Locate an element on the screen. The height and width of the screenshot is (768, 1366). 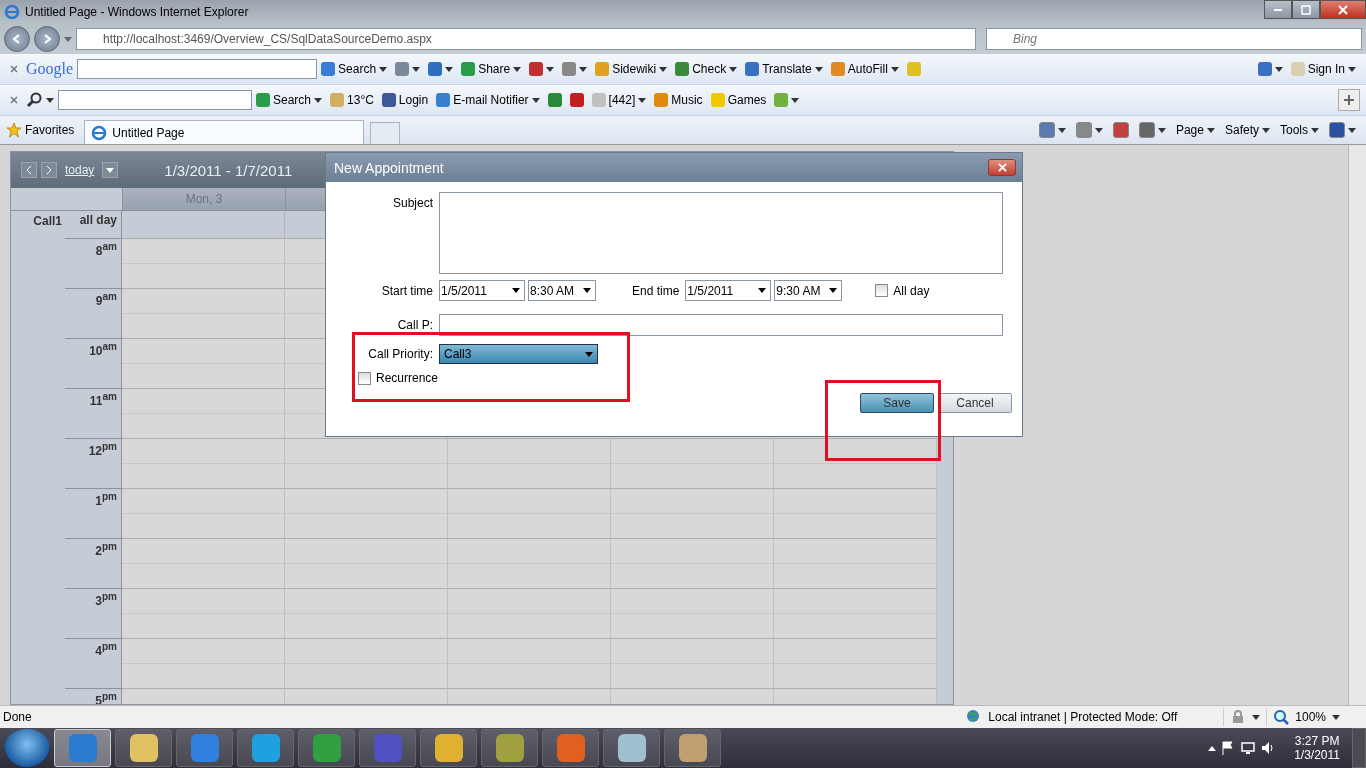
favorites-button: Favorites is located at coordinates (50, 130).